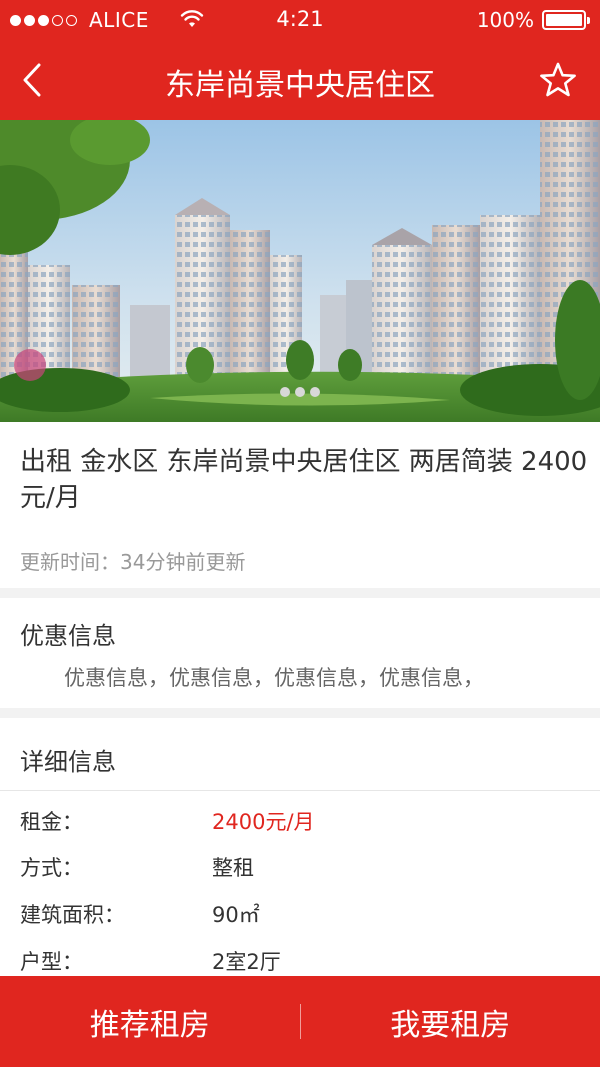  What do you see at coordinates (300, 790) in the screenshot?
I see `divider` at bounding box center [300, 790].